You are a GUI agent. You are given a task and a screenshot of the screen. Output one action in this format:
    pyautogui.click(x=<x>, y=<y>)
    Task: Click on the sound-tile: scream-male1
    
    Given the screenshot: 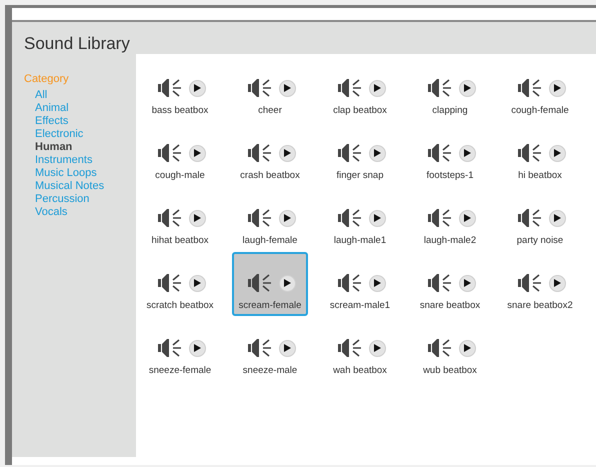 What is the action you would take?
    pyautogui.click(x=360, y=284)
    